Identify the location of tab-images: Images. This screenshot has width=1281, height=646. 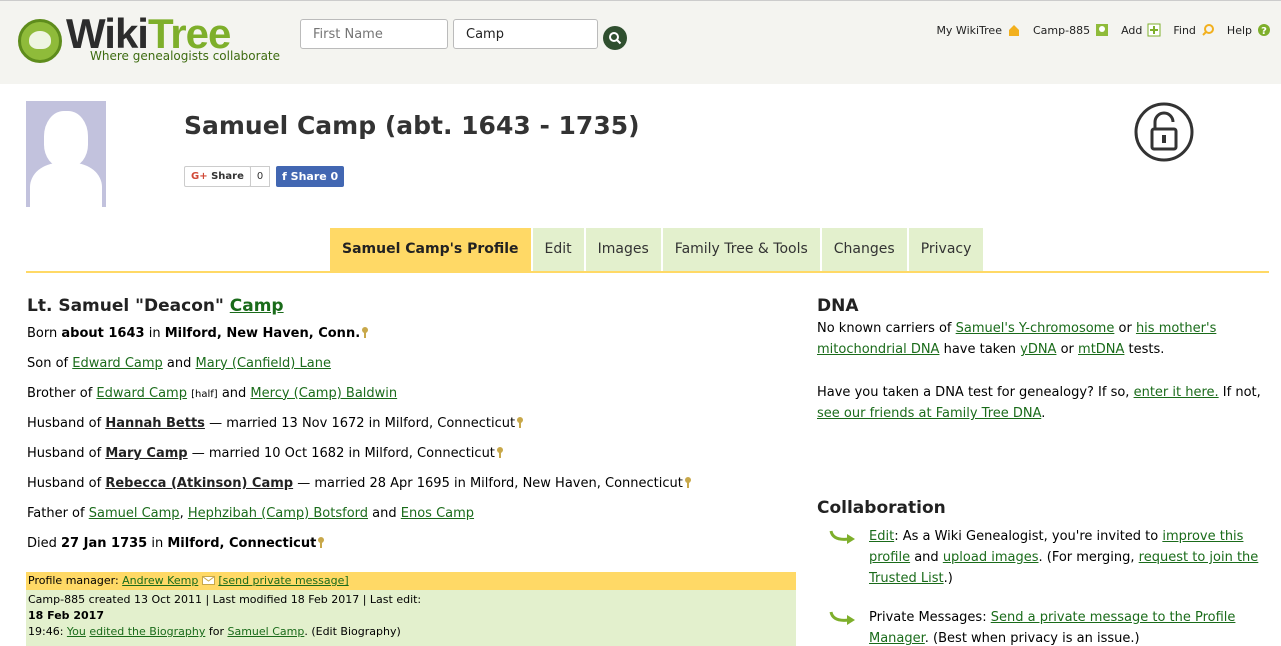
(623, 249).